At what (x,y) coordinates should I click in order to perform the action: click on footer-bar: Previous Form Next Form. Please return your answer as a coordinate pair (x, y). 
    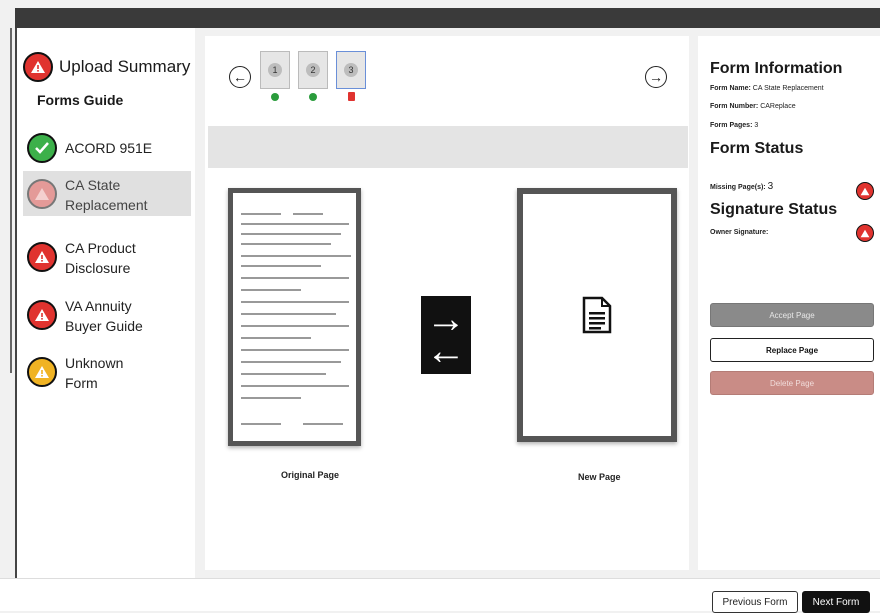
    Looking at the image, I should click on (440, 595).